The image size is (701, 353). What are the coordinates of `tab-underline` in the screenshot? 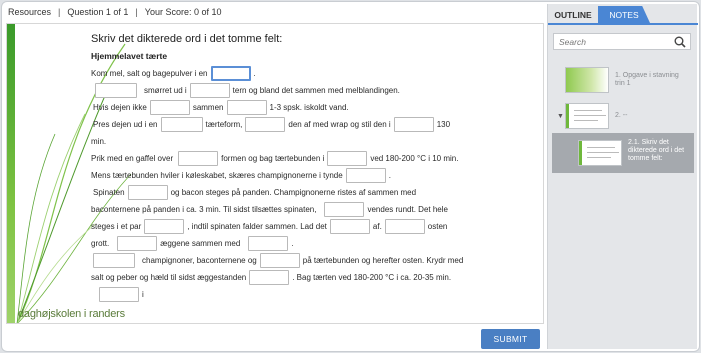 It's located at (623, 24).